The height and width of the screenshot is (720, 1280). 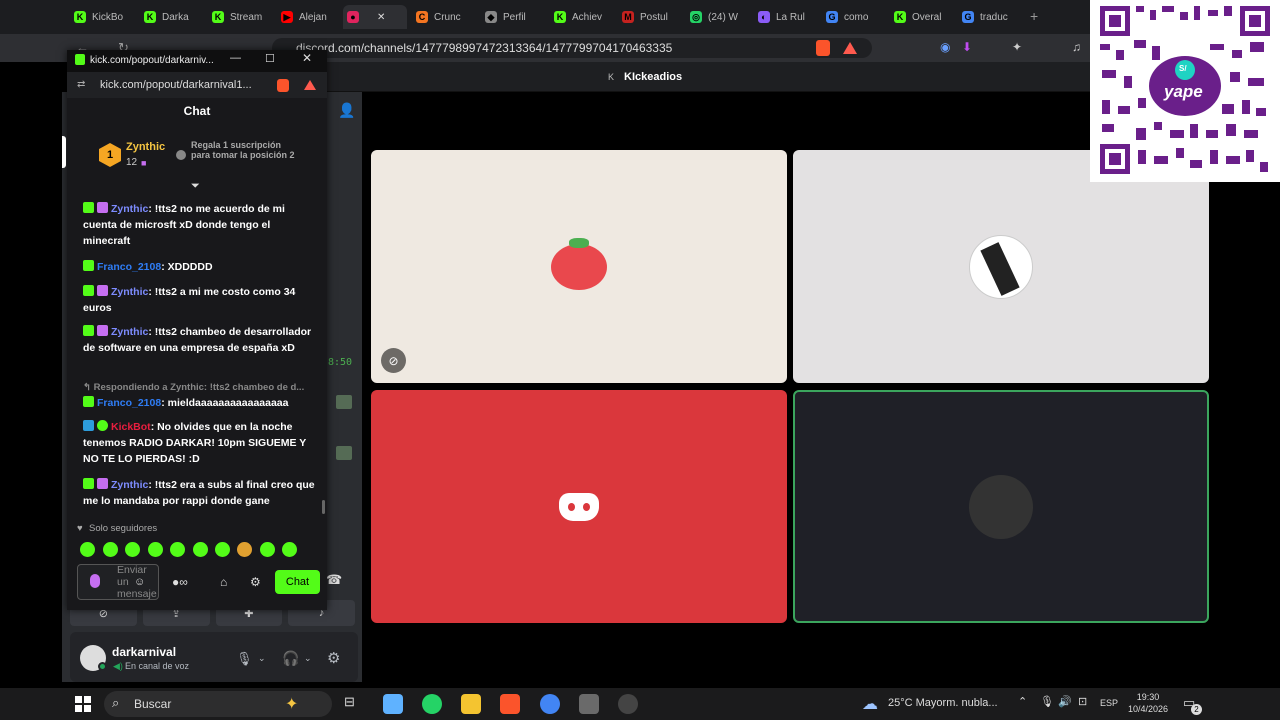 What do you see at coordinates (139, 582) in the screenshot?
I see `emoji-icon: ☺` at bounding box center [139, 582].